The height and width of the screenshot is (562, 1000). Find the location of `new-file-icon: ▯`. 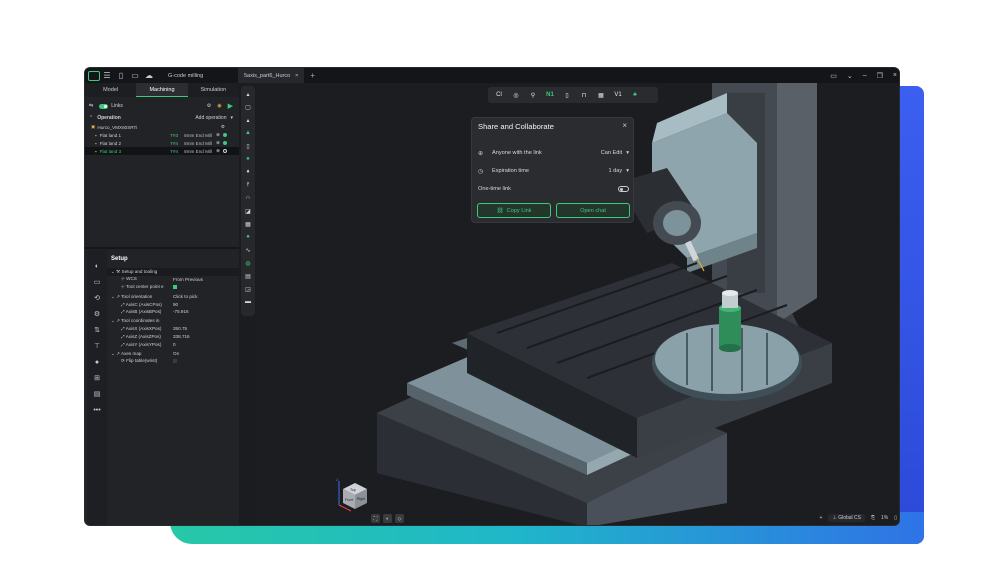

new-file-icon: ▯ is located at coordinates (121, 75).